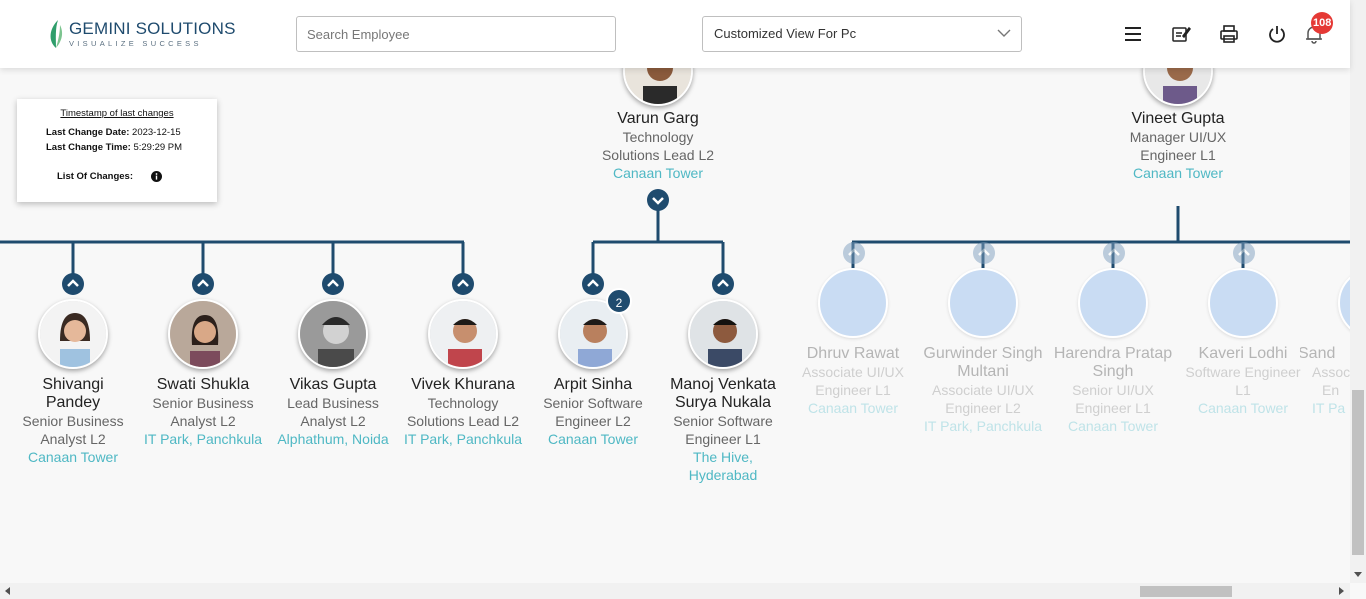 The image size is (1366, 599). Describe the element at coordinates (141, 34) in the screenshot. I see `company-logo: GEMINI SOLUTIONS VISUALIZE SUCCESS` at that location.